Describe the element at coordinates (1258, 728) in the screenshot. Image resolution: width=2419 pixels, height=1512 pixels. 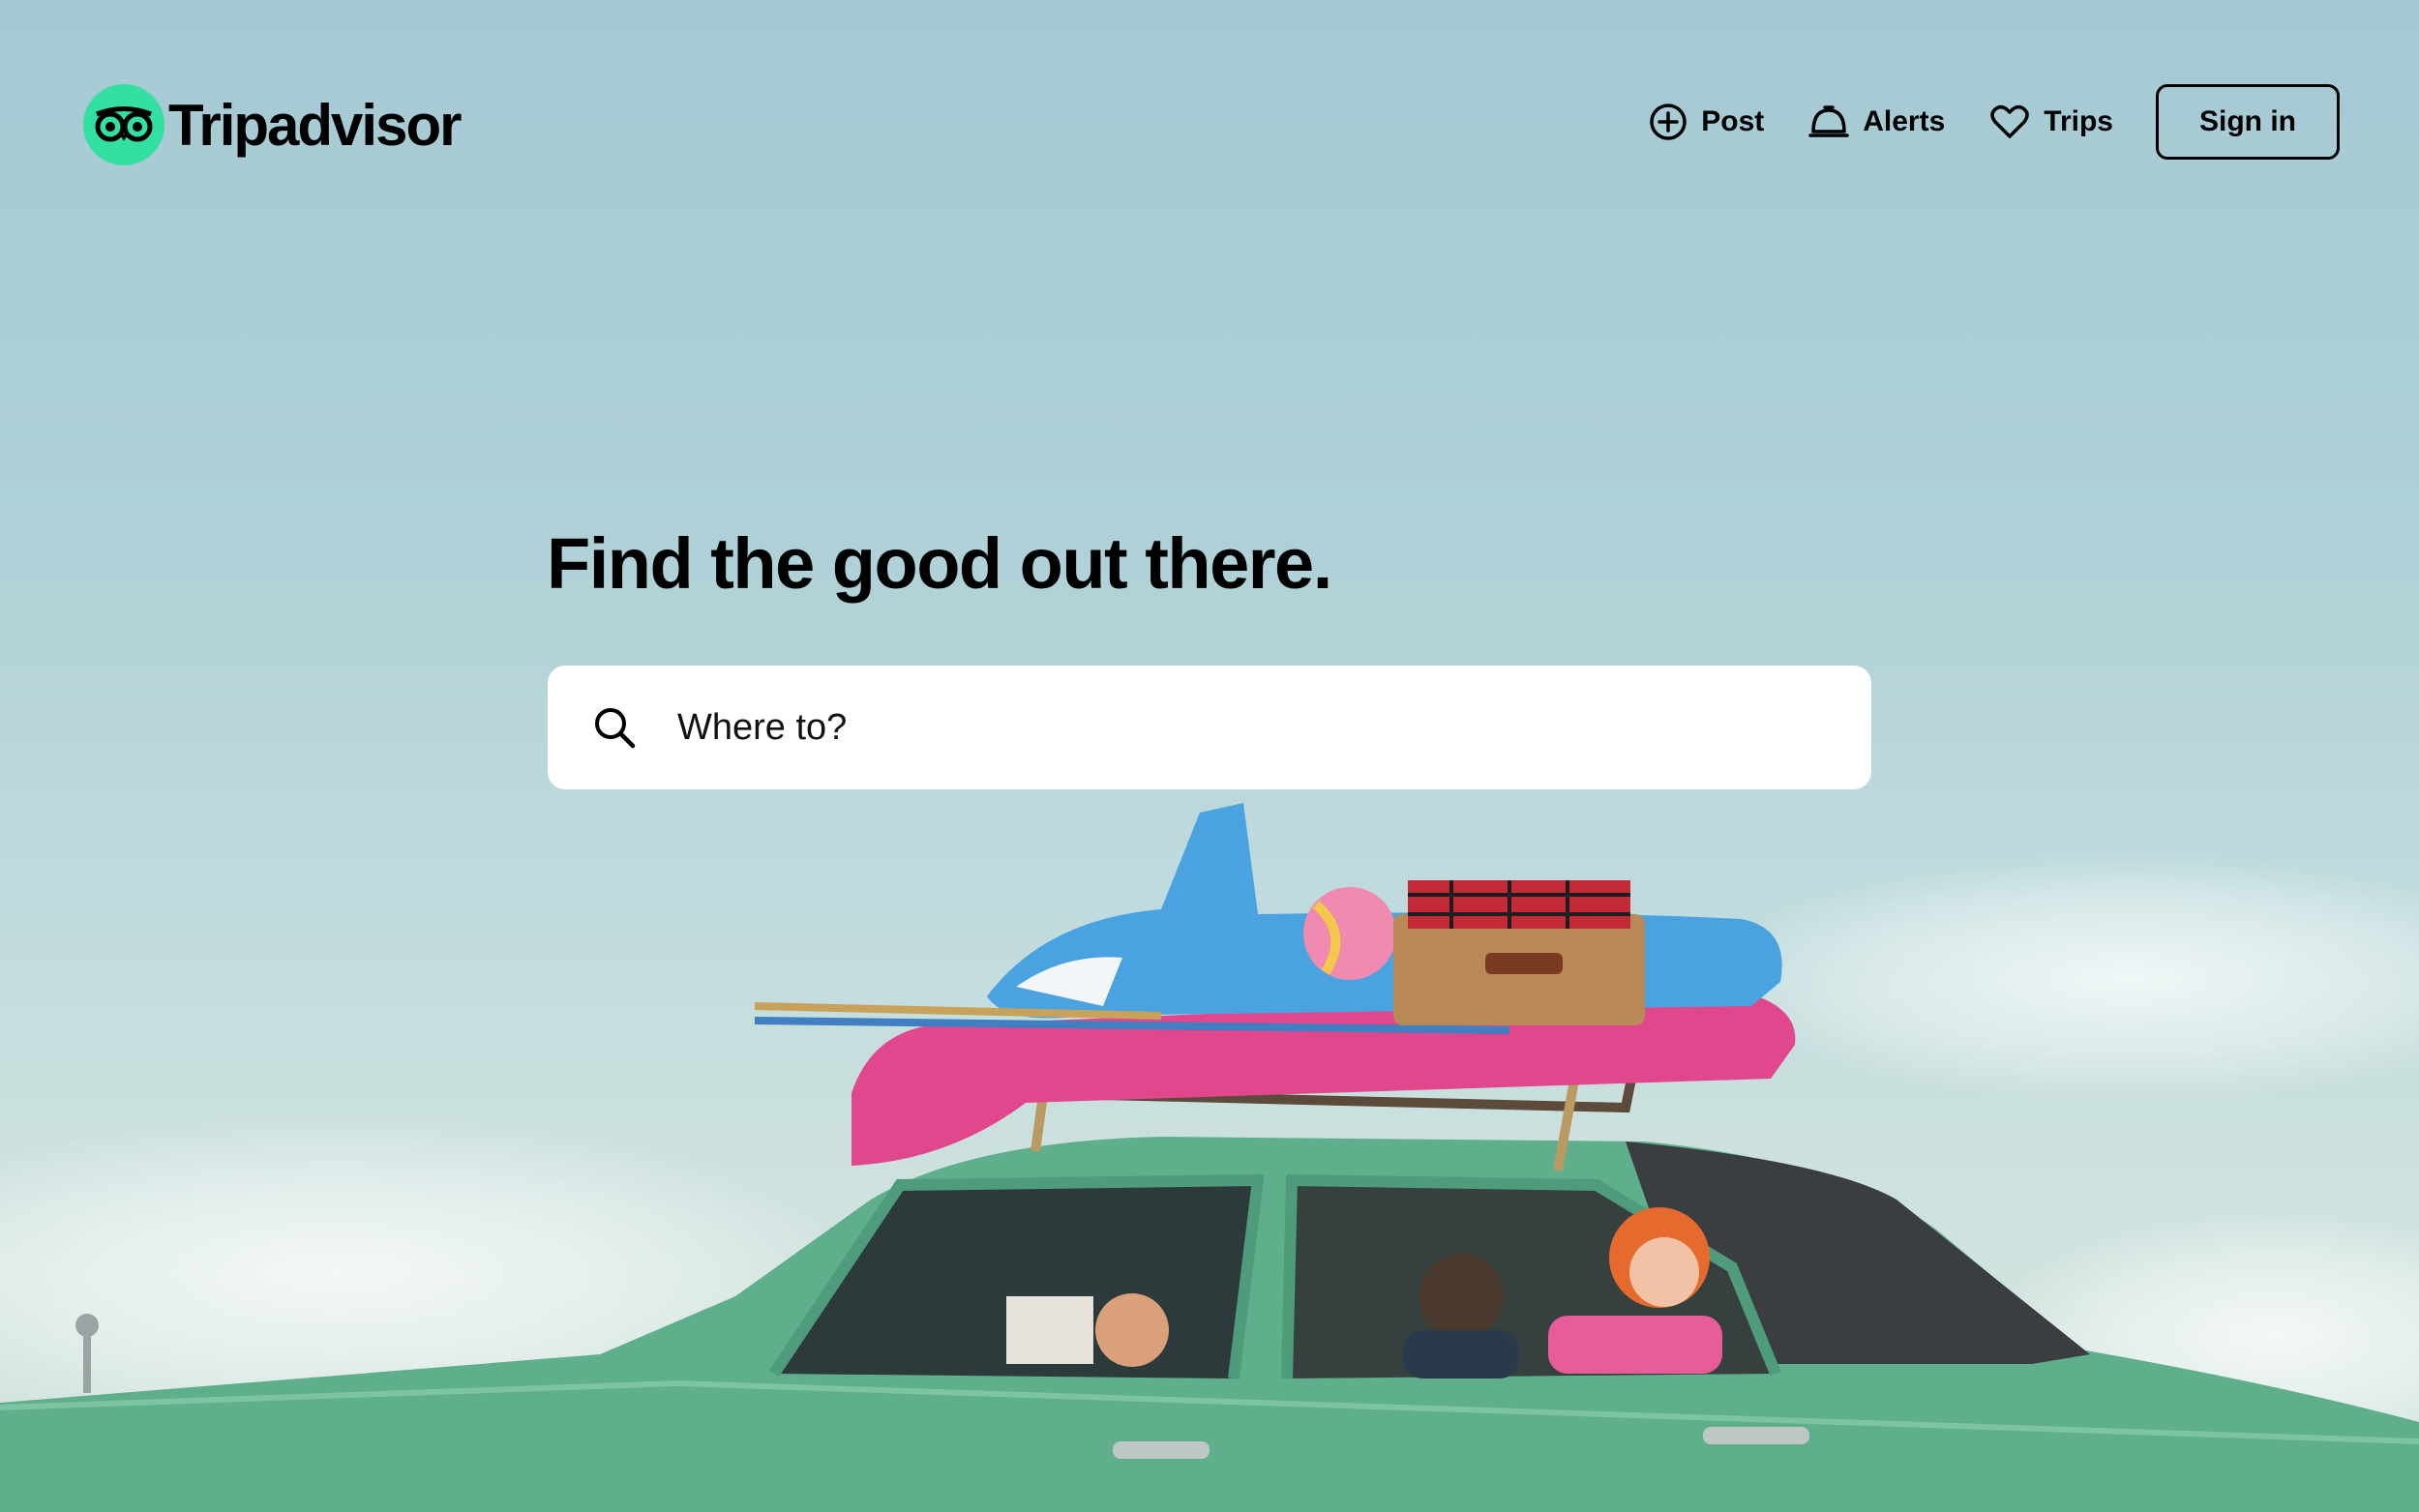
I see `search-input` at that location.